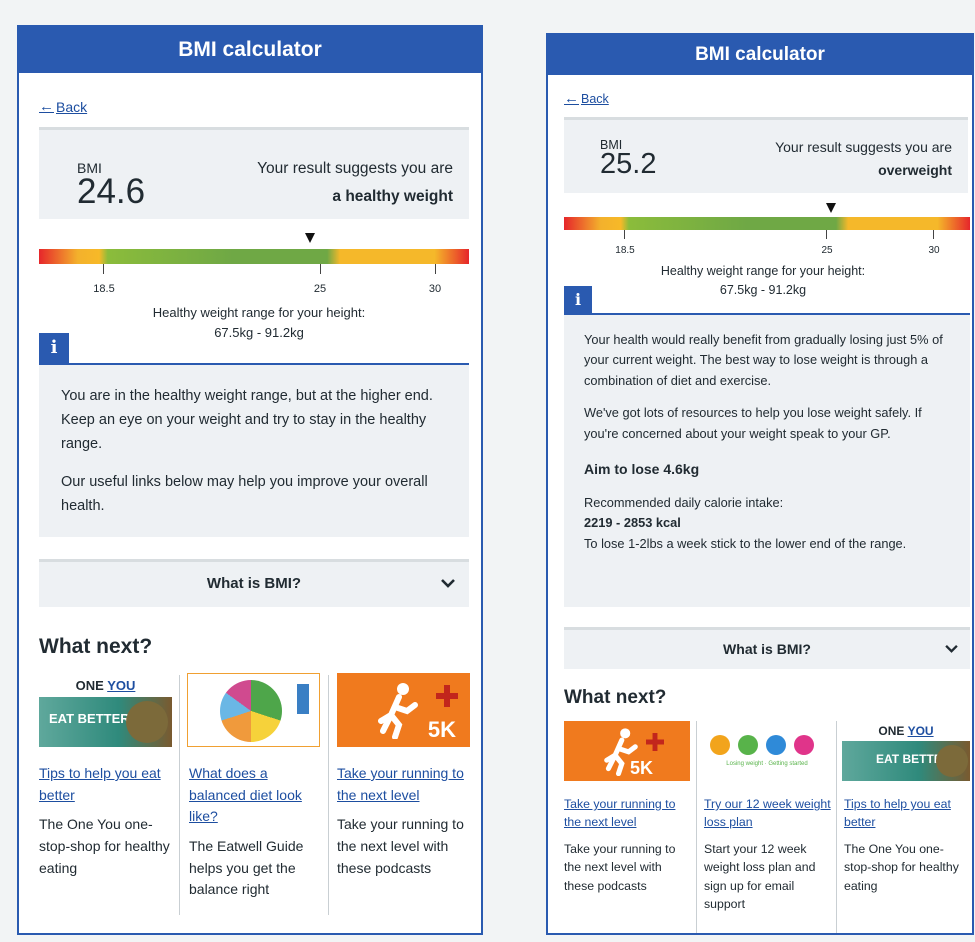  What do you see at coordinates (632, 523) in the screenshot?
I see `calorie-value: 2219 - 2853 kcal` at bounding box center [632, 523].